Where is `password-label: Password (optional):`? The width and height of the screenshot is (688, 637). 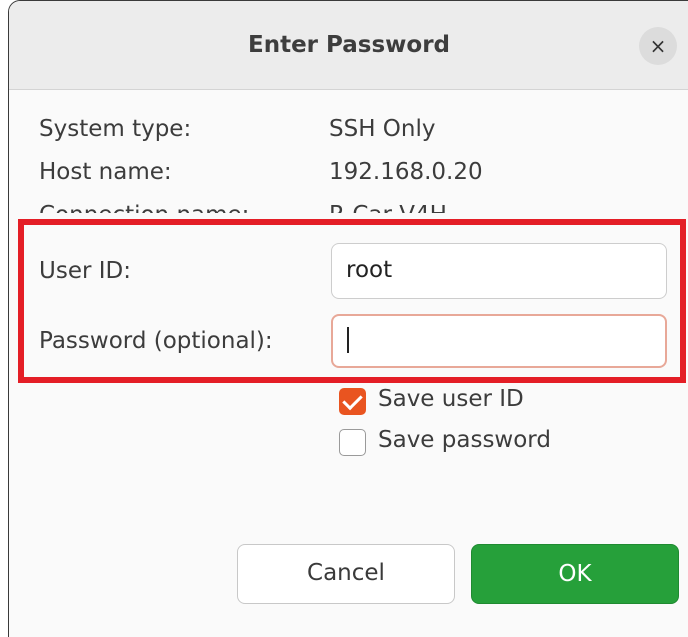 password-label: Password (optional): is located at coordinates (156, 341).